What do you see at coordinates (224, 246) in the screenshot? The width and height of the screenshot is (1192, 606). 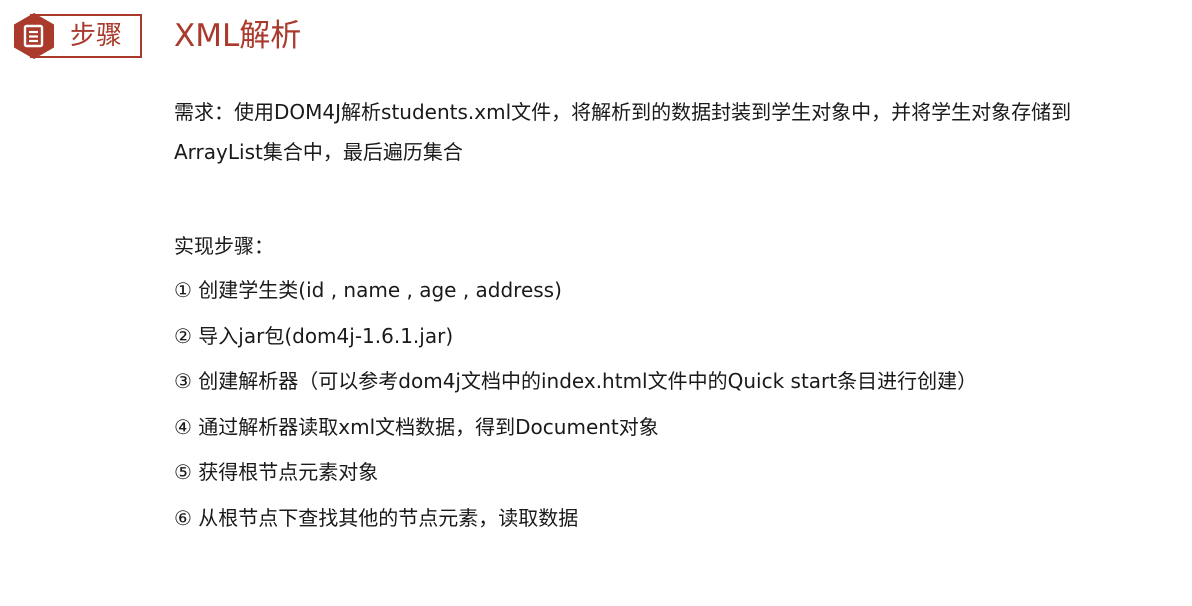 I see `steps-heading: 实现步骤：` at bounding box center [224, 246].